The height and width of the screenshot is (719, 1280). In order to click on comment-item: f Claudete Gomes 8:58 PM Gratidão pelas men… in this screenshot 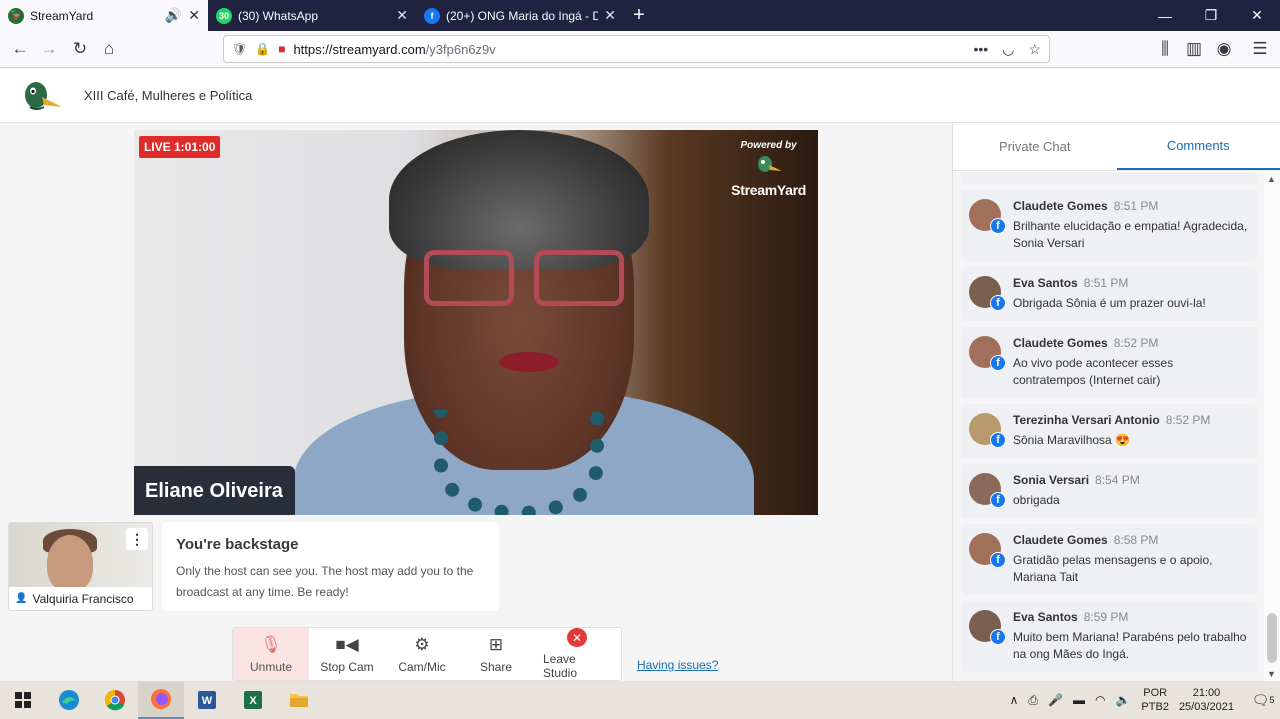, I will do `click(1109, 559)`.